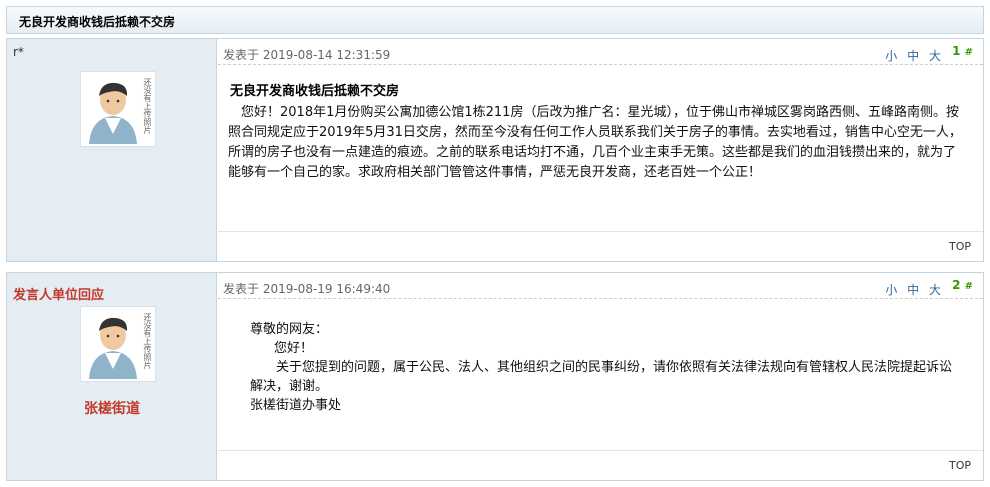  I want to click on author-name: r*, so click(18, 52).